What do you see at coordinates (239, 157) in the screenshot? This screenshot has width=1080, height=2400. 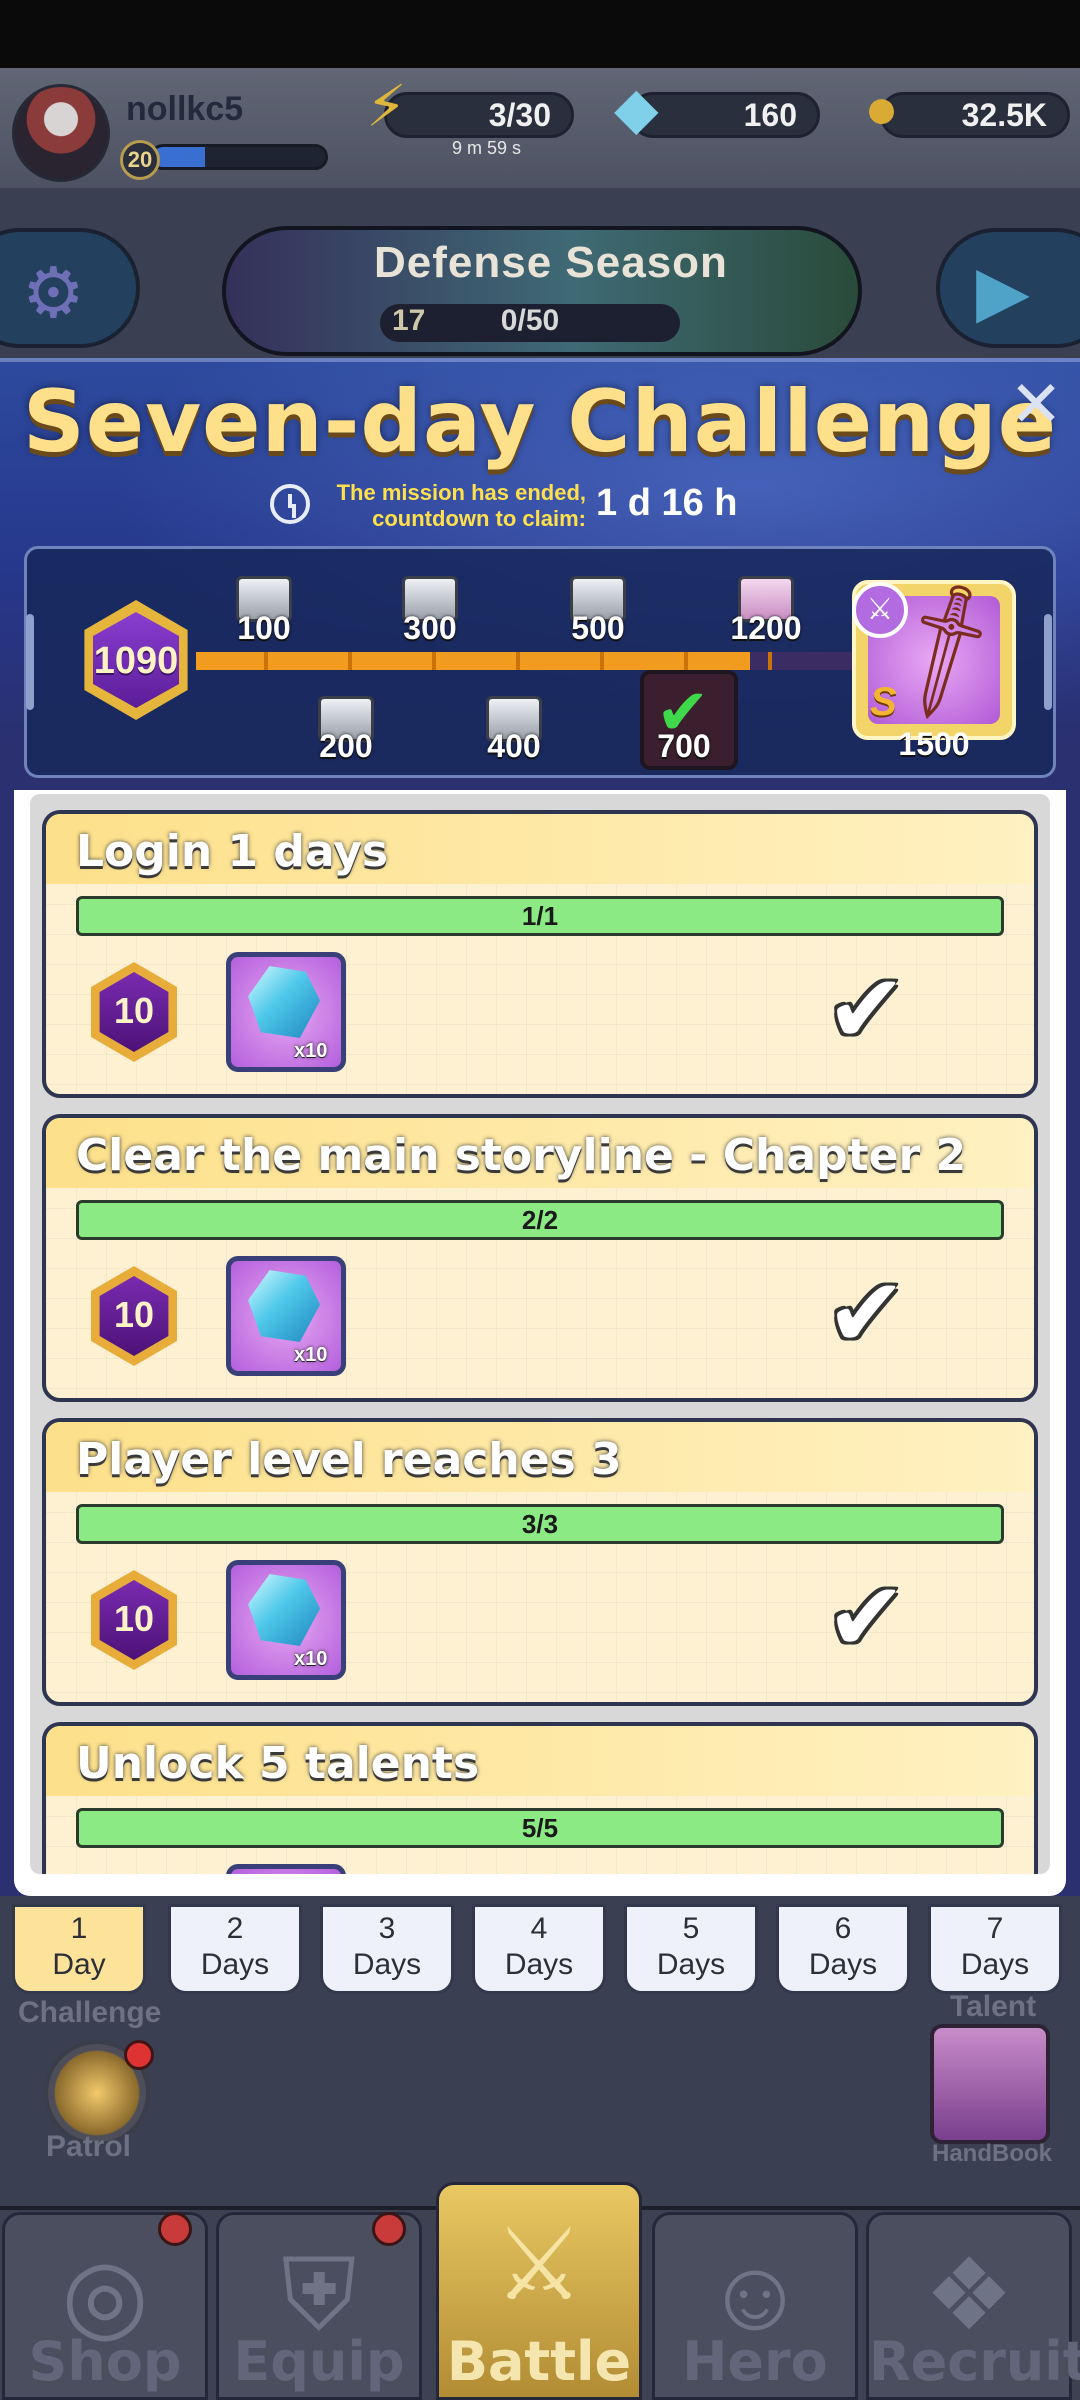 I see `xp-bar` at bounding box center [239, 157].